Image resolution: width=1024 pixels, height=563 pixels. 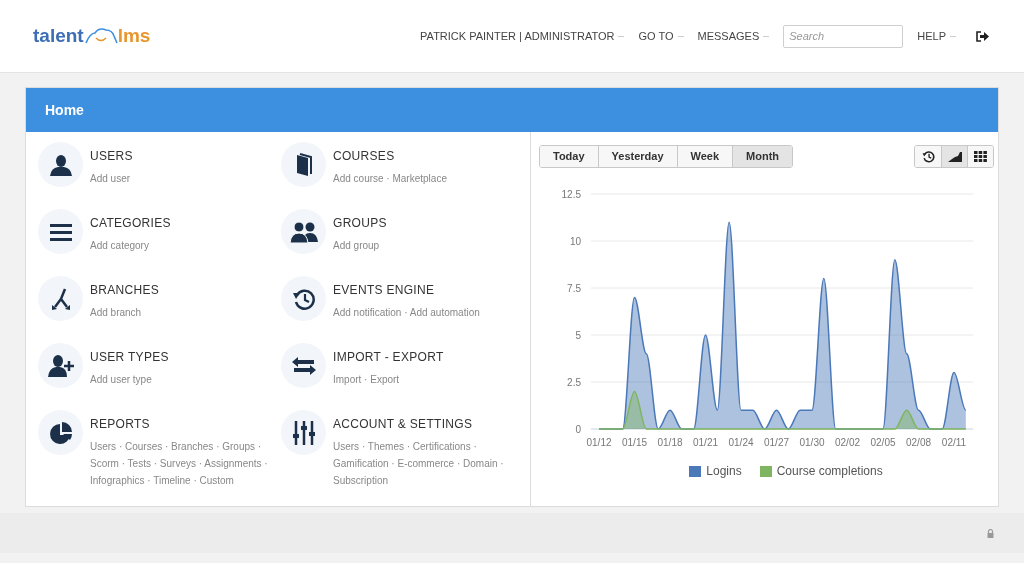 I want to click on x-axis-label: 02/05, so click(x=883, y=442).